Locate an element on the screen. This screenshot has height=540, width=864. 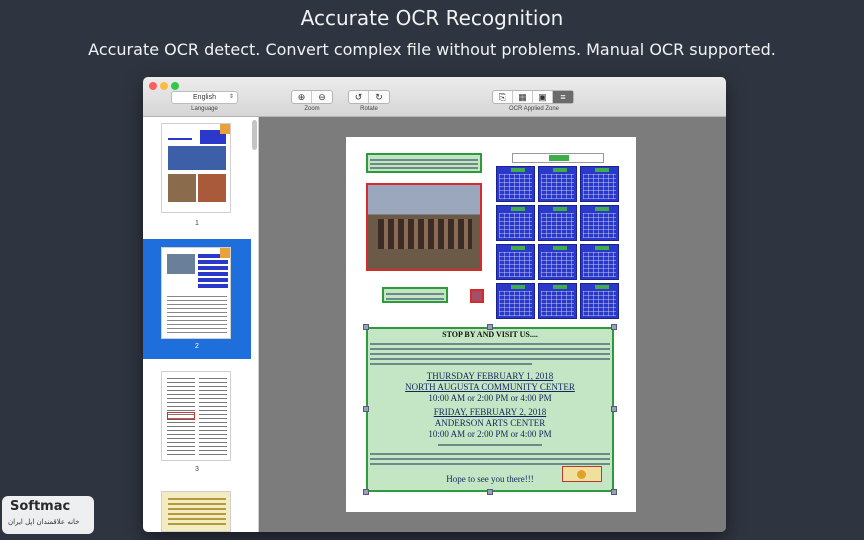
softmac-watermark: Softmac خانه علاقمندان اپل ایران is located at coordinates (48, 515).